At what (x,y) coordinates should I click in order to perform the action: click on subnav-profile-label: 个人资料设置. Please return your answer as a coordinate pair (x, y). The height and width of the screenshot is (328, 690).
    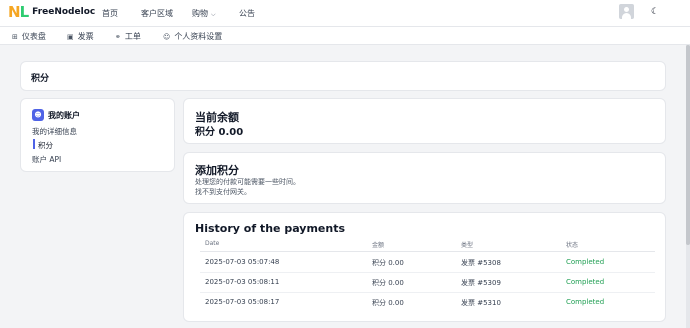
    Looking at the image, I should click on (198, 36).